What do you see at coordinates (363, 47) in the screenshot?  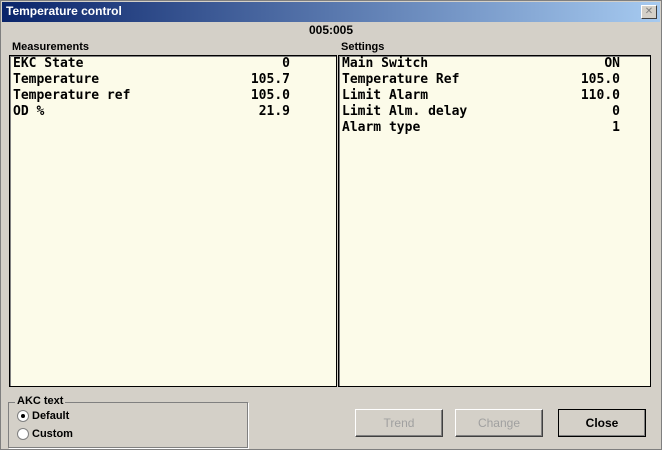 I see `settings-label: Settings` at bounding box center [363, 47].